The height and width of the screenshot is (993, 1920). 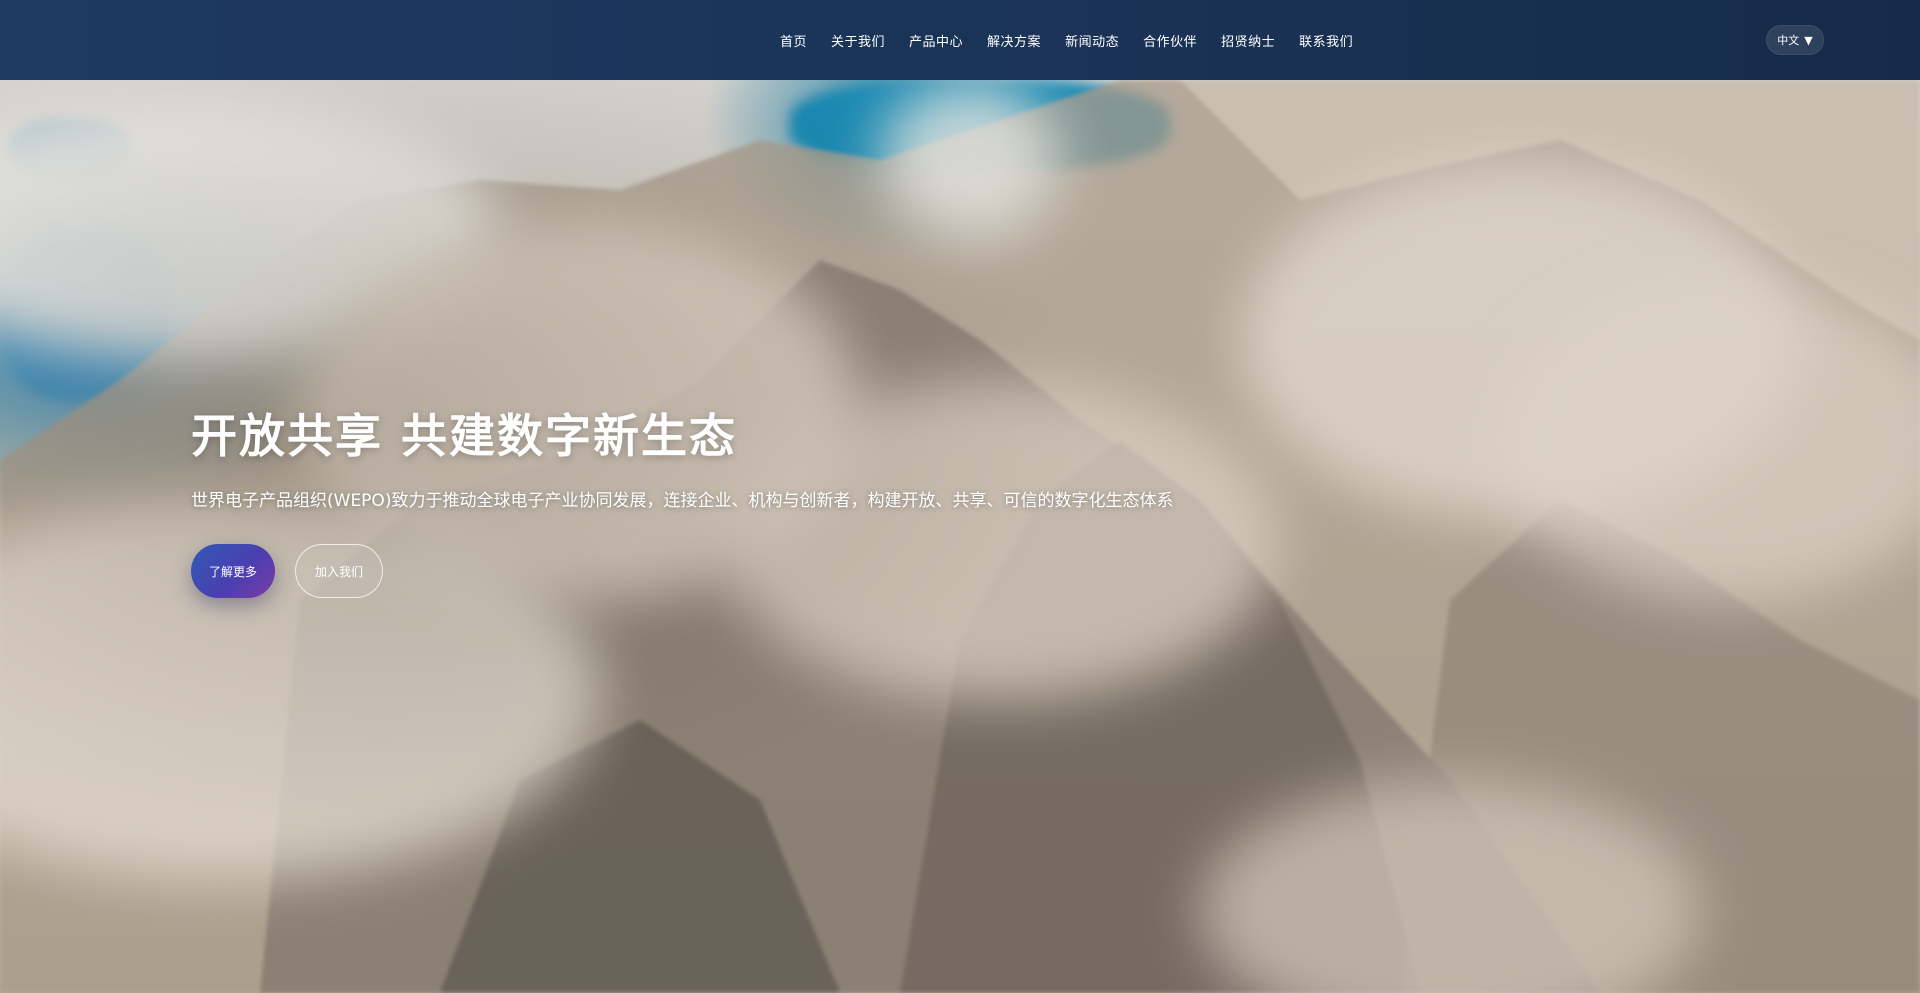 What do you see at coordinates (339, 571) in the screenshot?
I see `join-us-button: 加入我们` at bounding box center [339, 571].